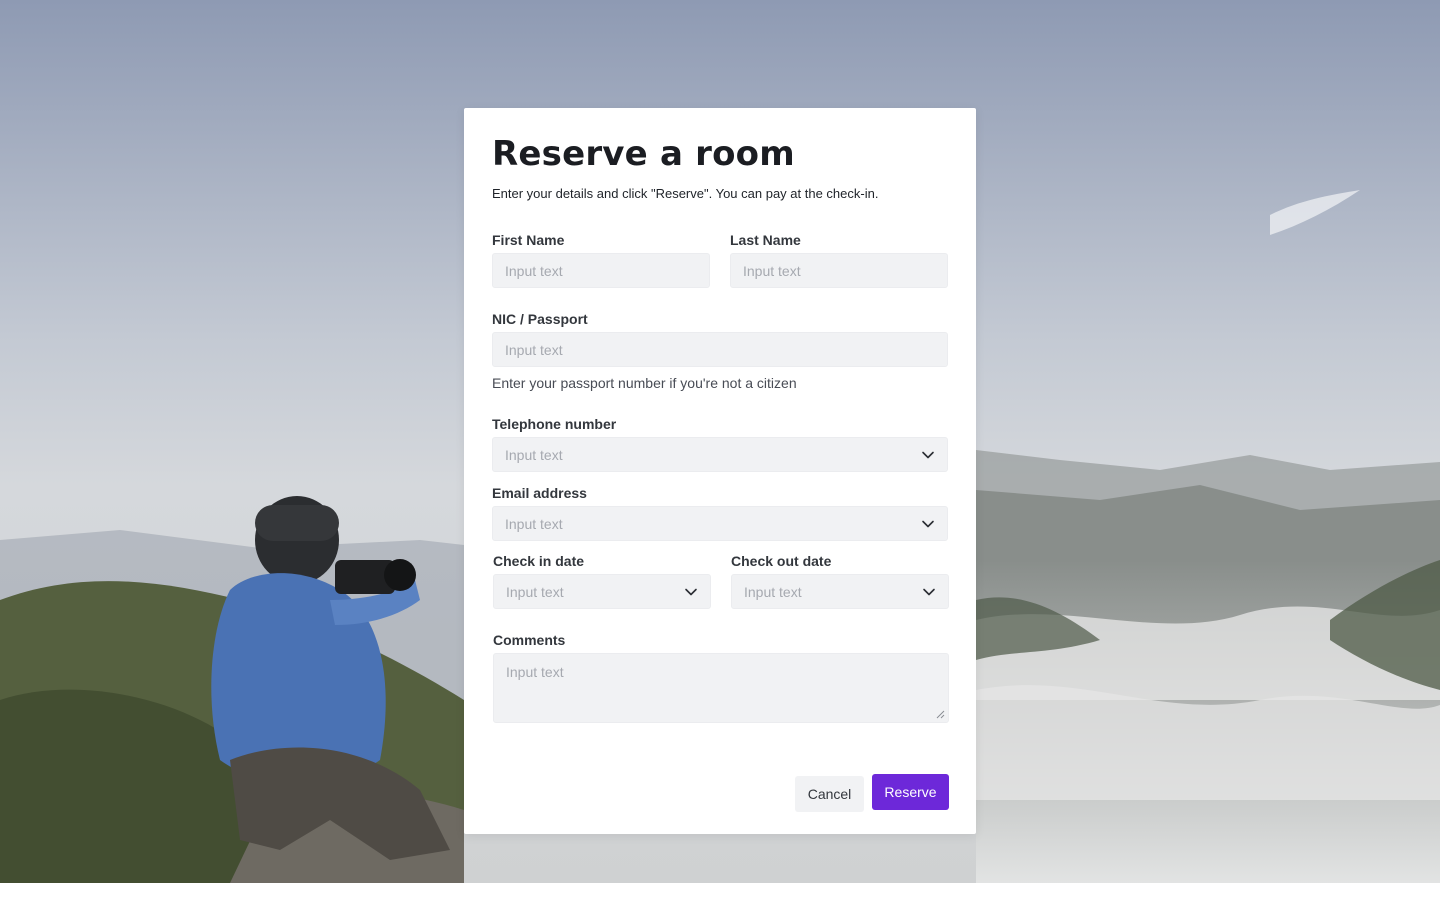 This screenshot has height=900, width=1440. What do you see at coordinates (535, 672) in the screenshot?
I see `comments-placeholder: Input text` at bounding box center [535, 672].